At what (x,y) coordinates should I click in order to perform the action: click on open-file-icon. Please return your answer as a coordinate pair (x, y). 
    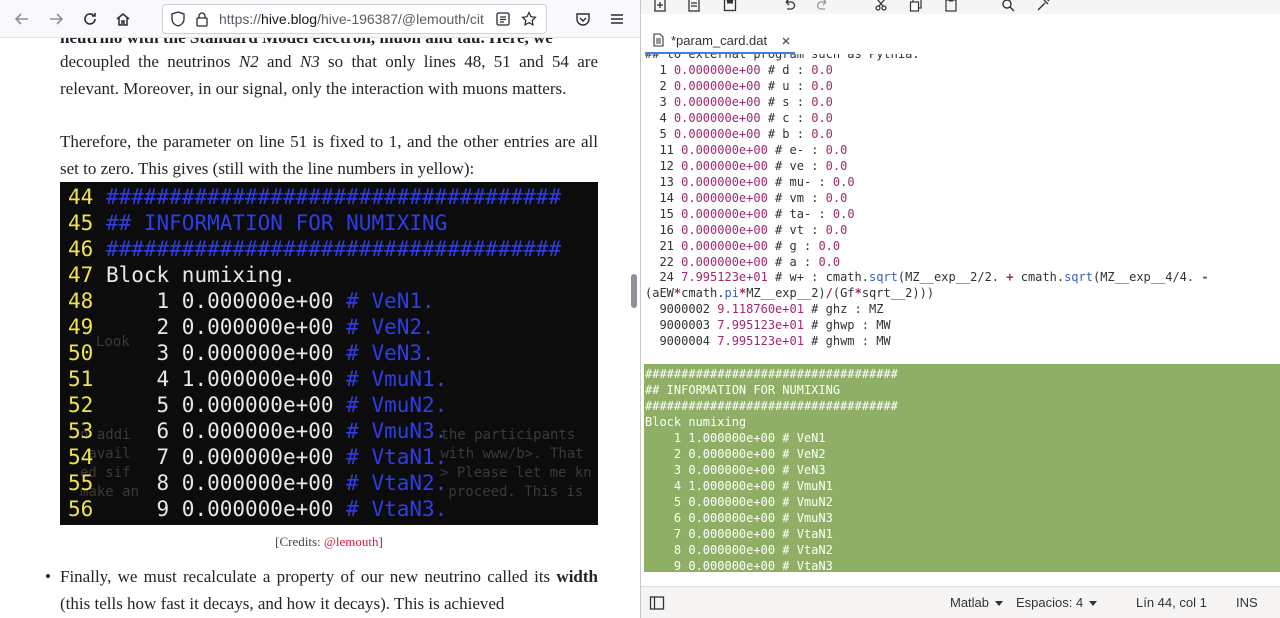
    Looking at the image, I should click on (695, 7).